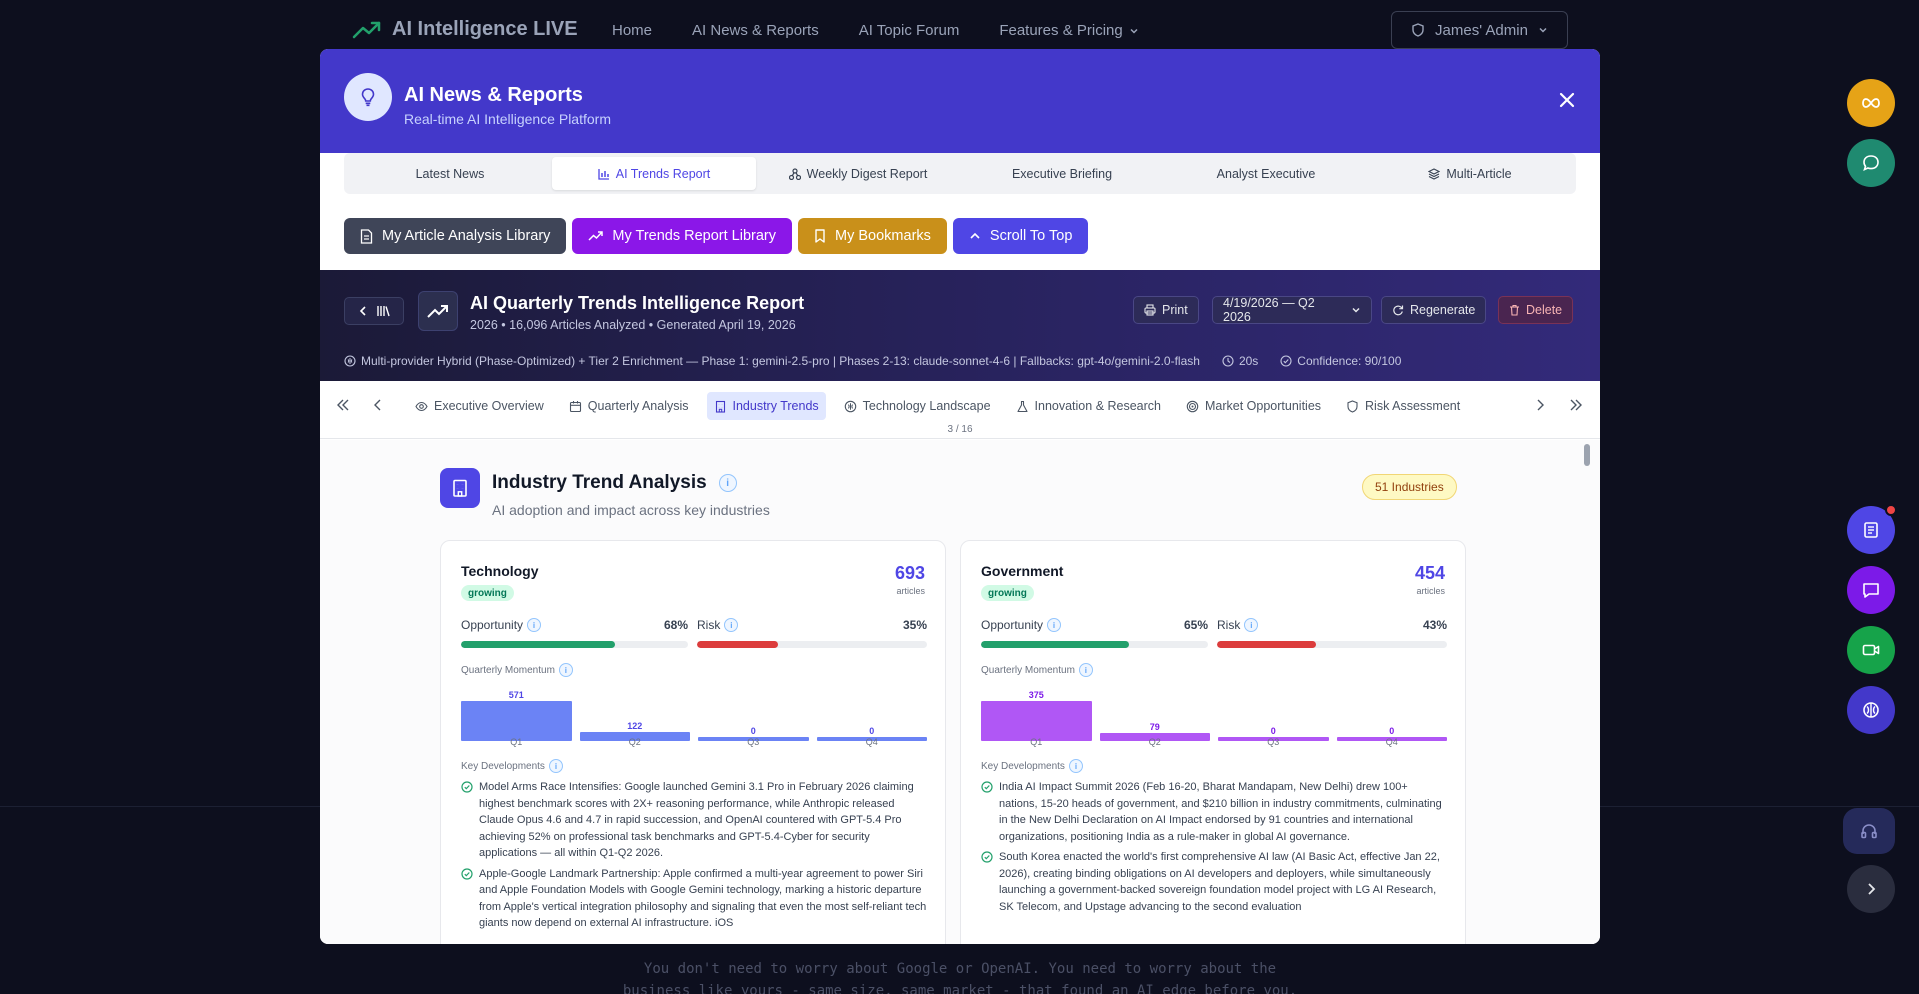 The height and width of the screenshot is (994, 1919). I want to click on infinity-icon, so click(1871, 103).